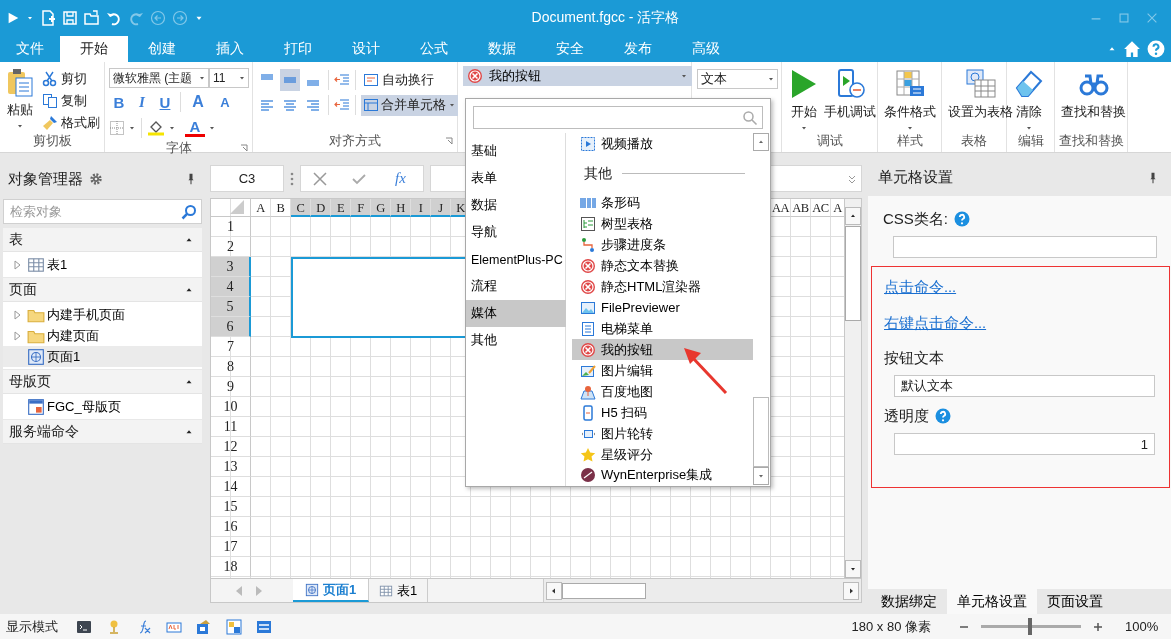 This screenshot has width=1171, height=639. What do you see at coordinates (804, 100) in the screenshot?
I see `ribbon-button: 开始` at bounding box center [804, 100].